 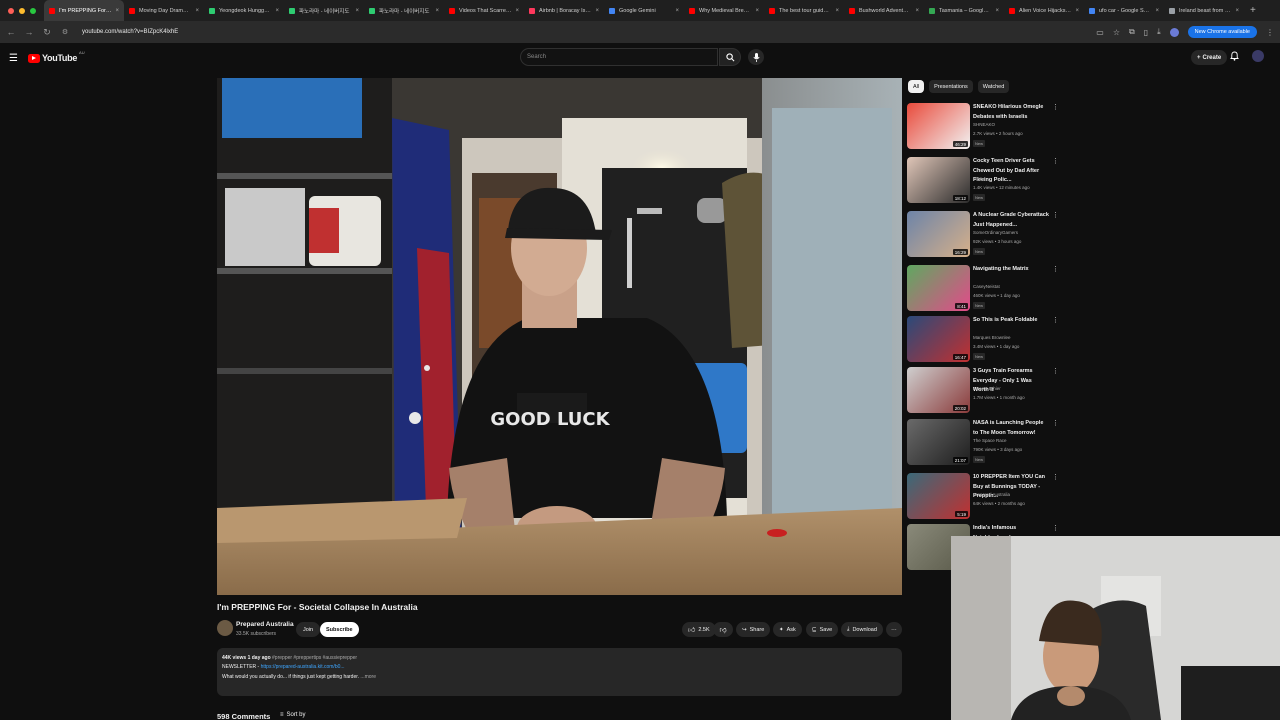 I want to click on download-button: ⤓ Download, so click(x=862, y=629).